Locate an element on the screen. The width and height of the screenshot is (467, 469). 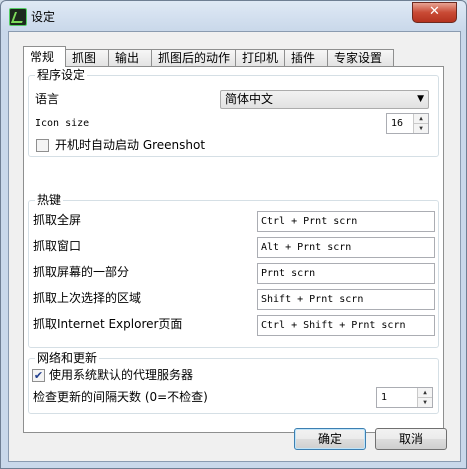
tab-output: 输出 is located at coordinates (130, 57).